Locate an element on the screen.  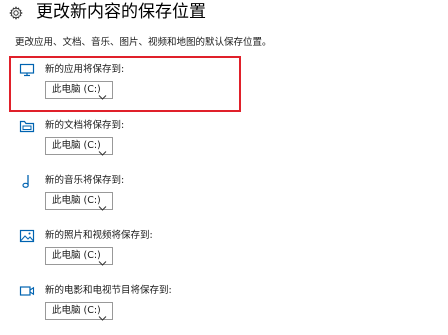
page-description: 更改应用、文档、音乐、图片、视频和地图的默认保存位置。 is located at coordinates (143, 42).